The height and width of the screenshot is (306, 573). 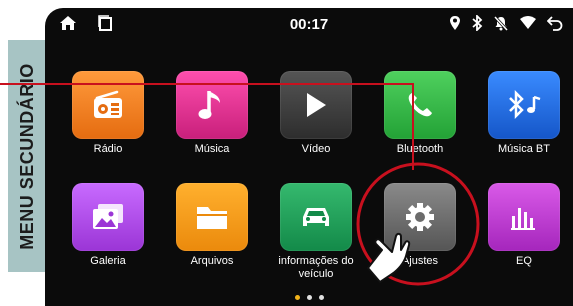 I want to click on tap-hand-icon, so click(x=389, y=257).